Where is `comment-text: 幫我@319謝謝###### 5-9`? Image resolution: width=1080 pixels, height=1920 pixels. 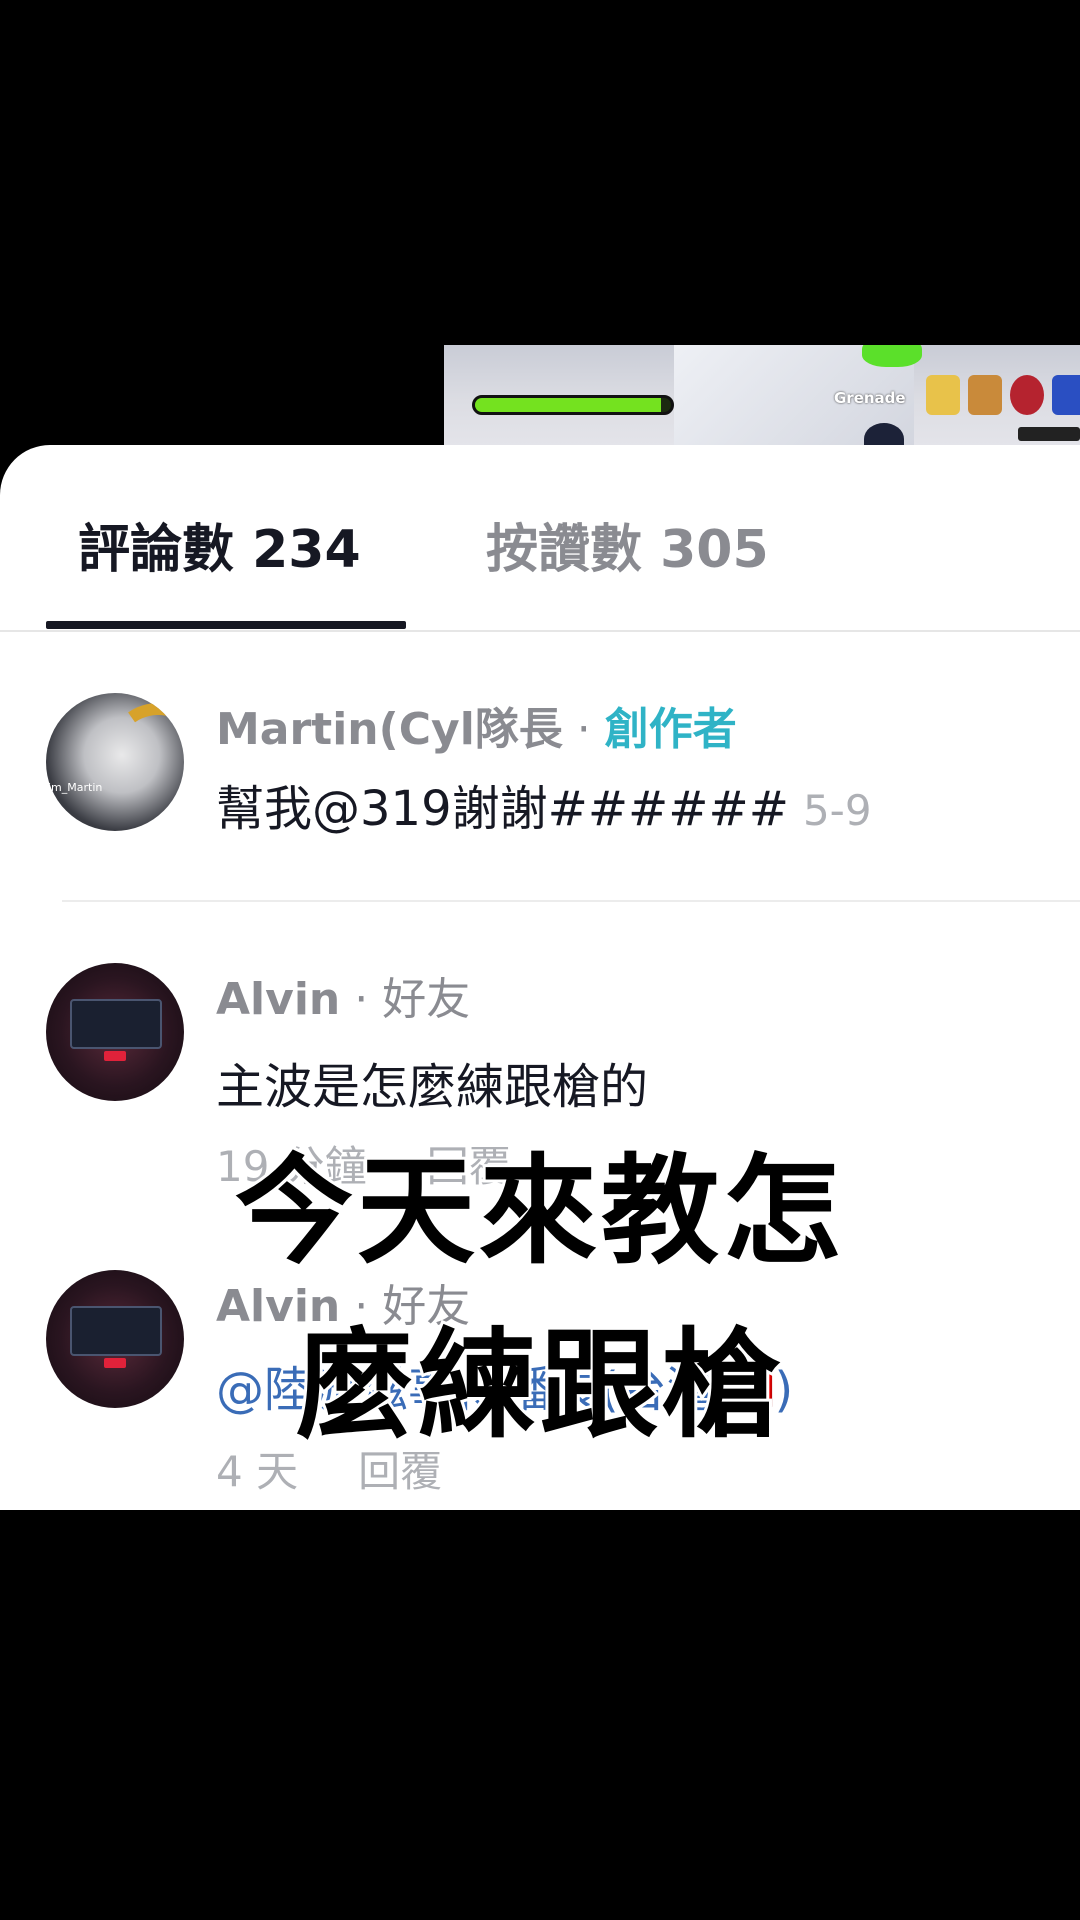 comment-text: 幫我@319謝謝###### 5-9 is located at coordinates (544, 804).